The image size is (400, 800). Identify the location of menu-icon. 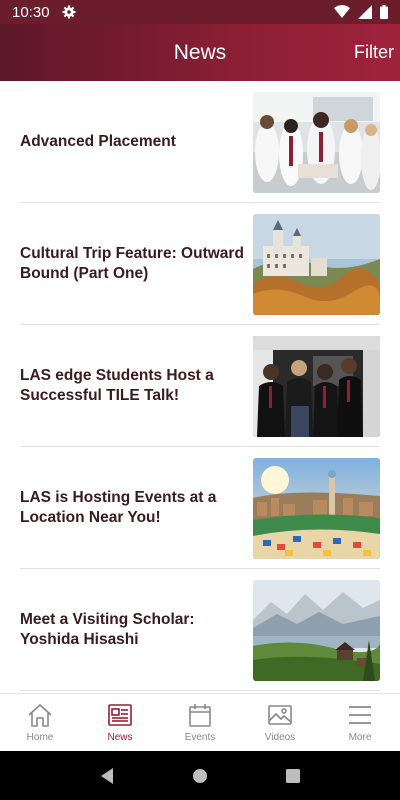
(360, 715).